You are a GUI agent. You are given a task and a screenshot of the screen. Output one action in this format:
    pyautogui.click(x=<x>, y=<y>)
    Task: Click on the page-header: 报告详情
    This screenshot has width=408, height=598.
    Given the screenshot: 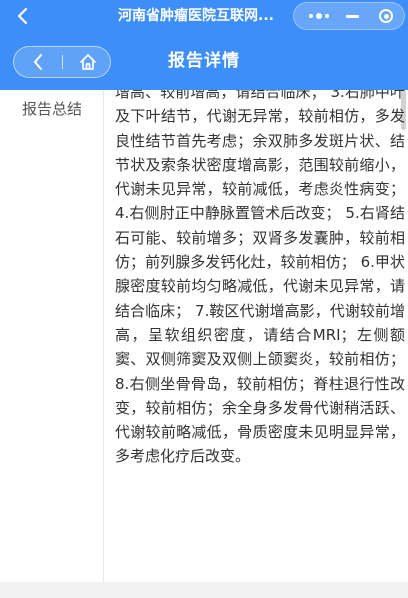 What is the action you would take?
    pyautogui.click(x=204, y=61)
    